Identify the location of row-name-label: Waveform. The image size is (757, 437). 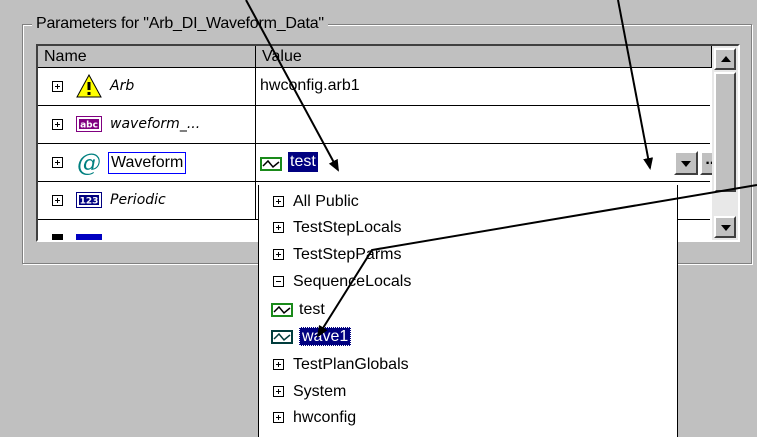
(147, 163).